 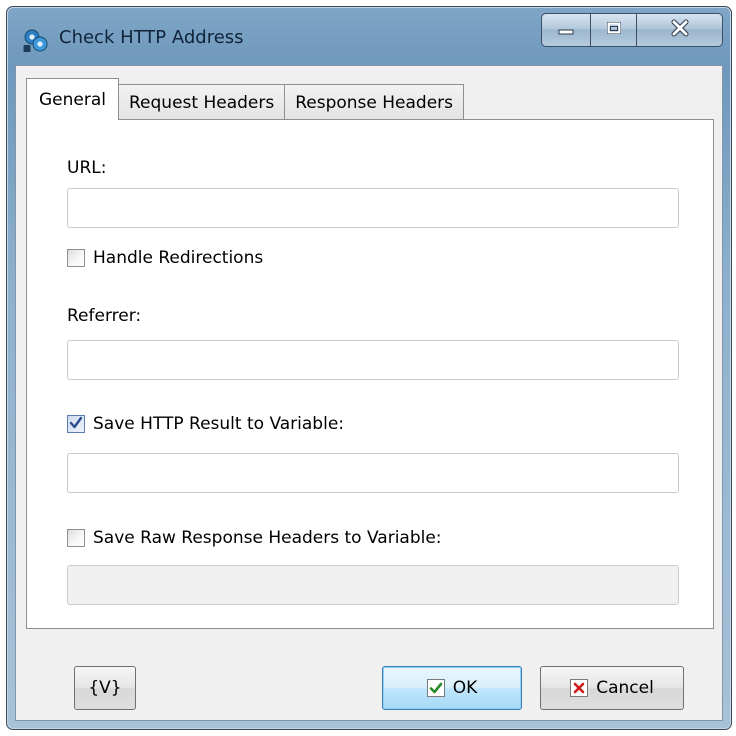 What do you see at coordinates (373, 585) in the screenshot?
I see `save-headers-input` at bounding box center [373, 585].